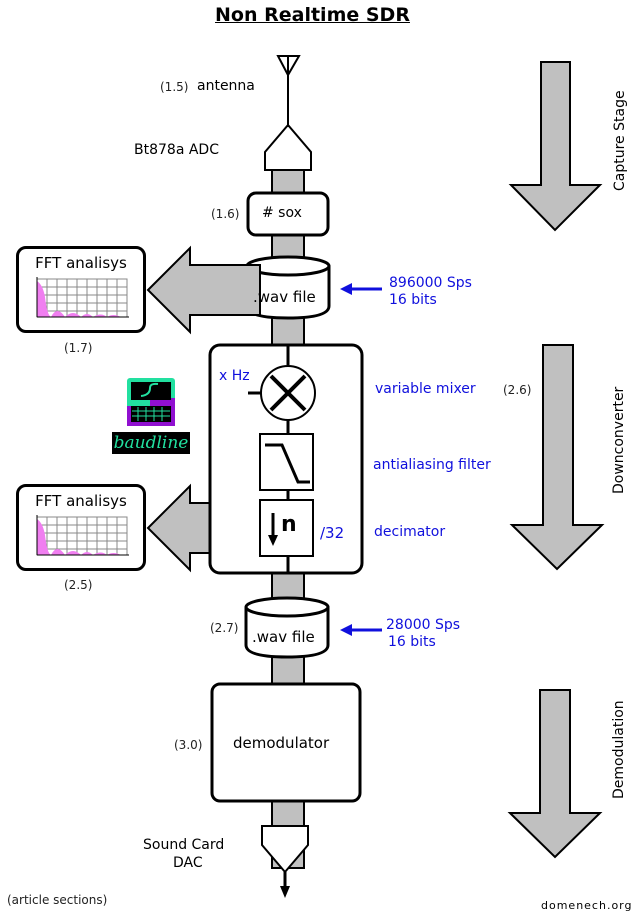 The height and width of the screenshot is (915, 635). Describe the element at coordinates (78, 585) in the screenshot. I see `fft-2-section: (2.5)` at that location.